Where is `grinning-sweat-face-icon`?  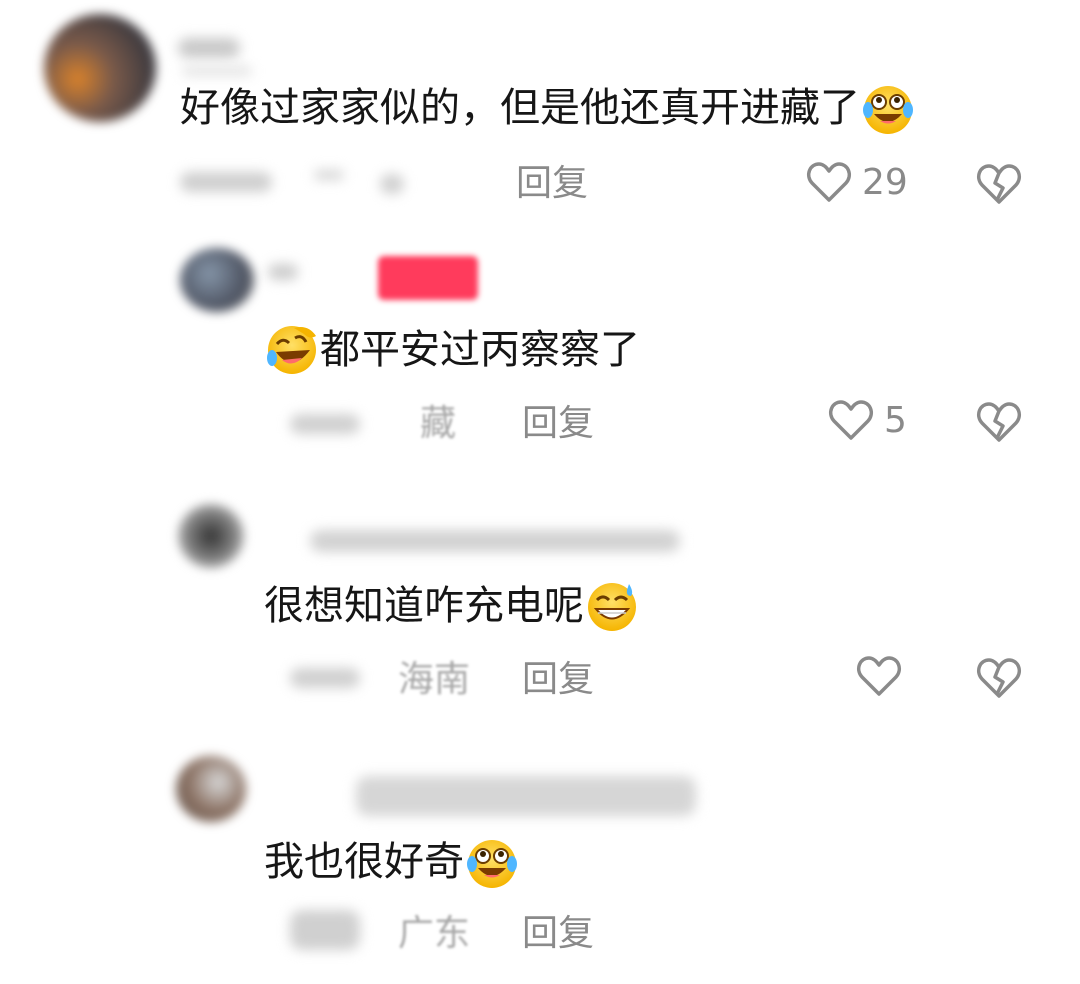
grinning-sweat-face-icon is located at coordinates (612, 607).